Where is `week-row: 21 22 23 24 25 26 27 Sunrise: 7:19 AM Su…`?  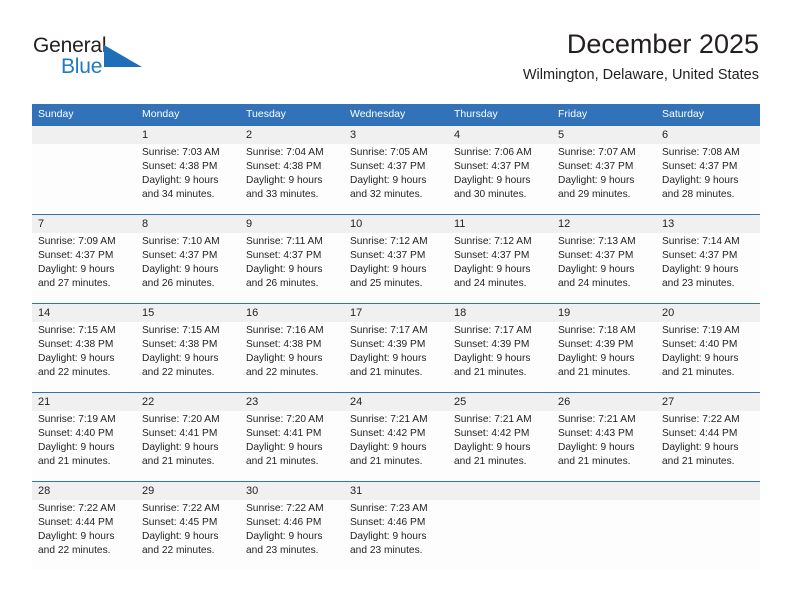 week-row: 21 22 23 24 25 26 27 Sunrise: 7:19 AM Su… is located at coordinates (396, 436).